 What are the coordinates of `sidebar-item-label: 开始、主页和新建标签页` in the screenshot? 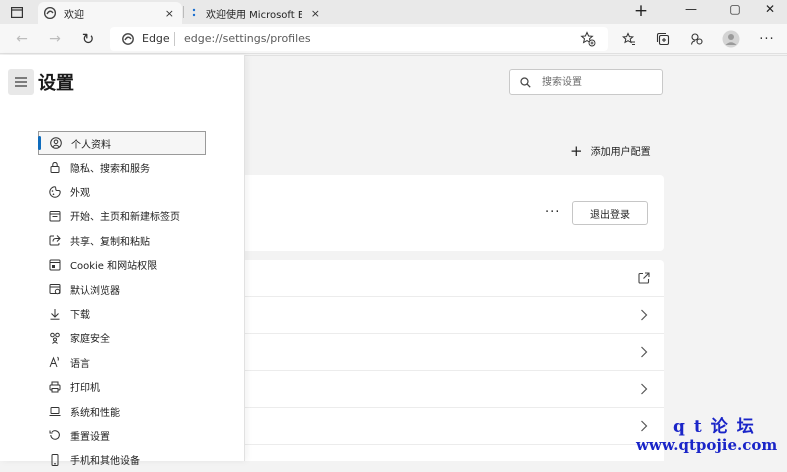 It's located at (125, 218).